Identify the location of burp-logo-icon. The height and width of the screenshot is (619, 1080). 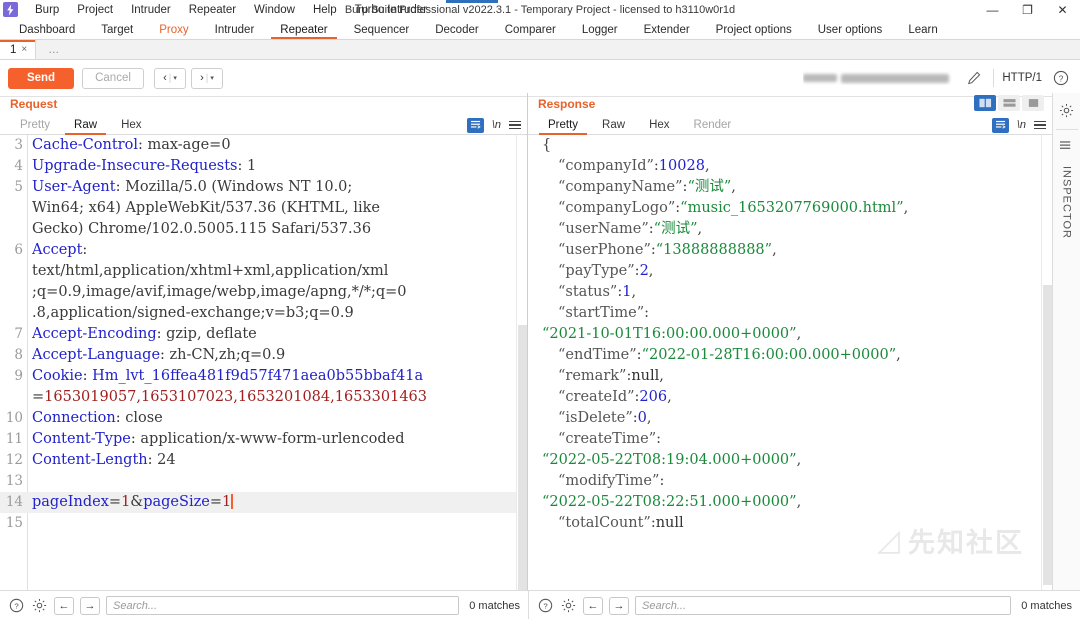
(10, 9).